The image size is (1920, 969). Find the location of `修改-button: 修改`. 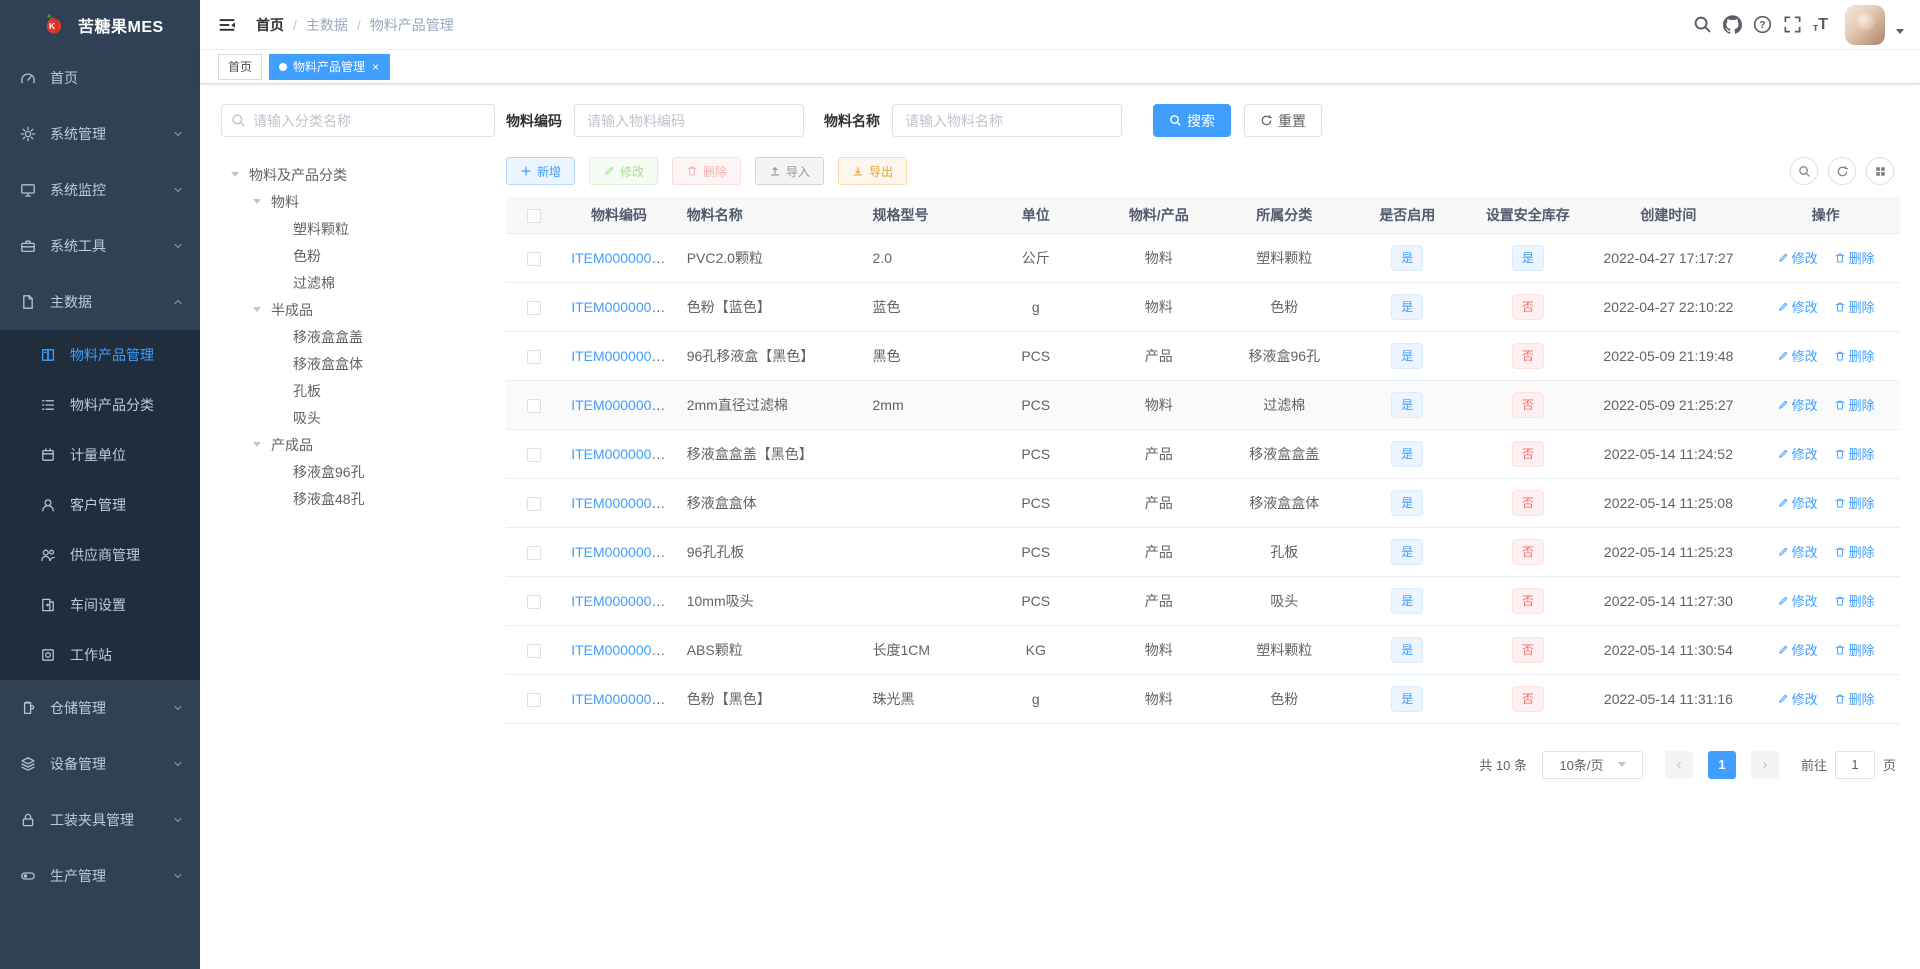

修改-button: 修改 is located at coordinates (624, 171).